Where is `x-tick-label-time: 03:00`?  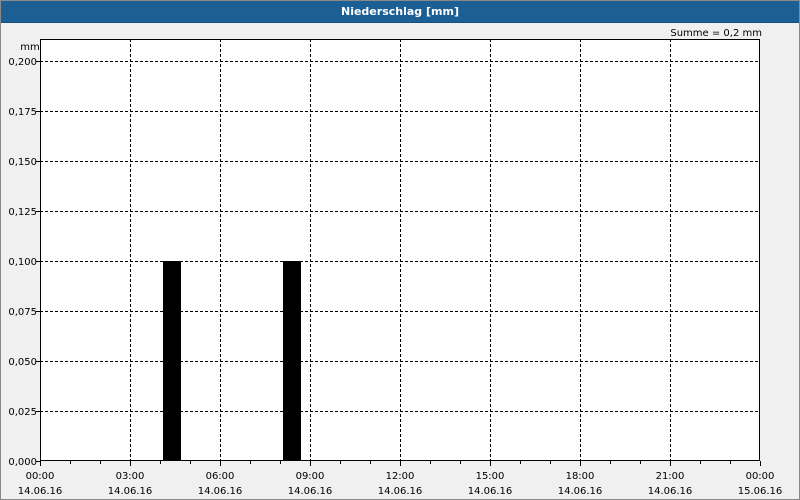
x-tick-label-time: 03:00 is located at coordinates (130, 476).